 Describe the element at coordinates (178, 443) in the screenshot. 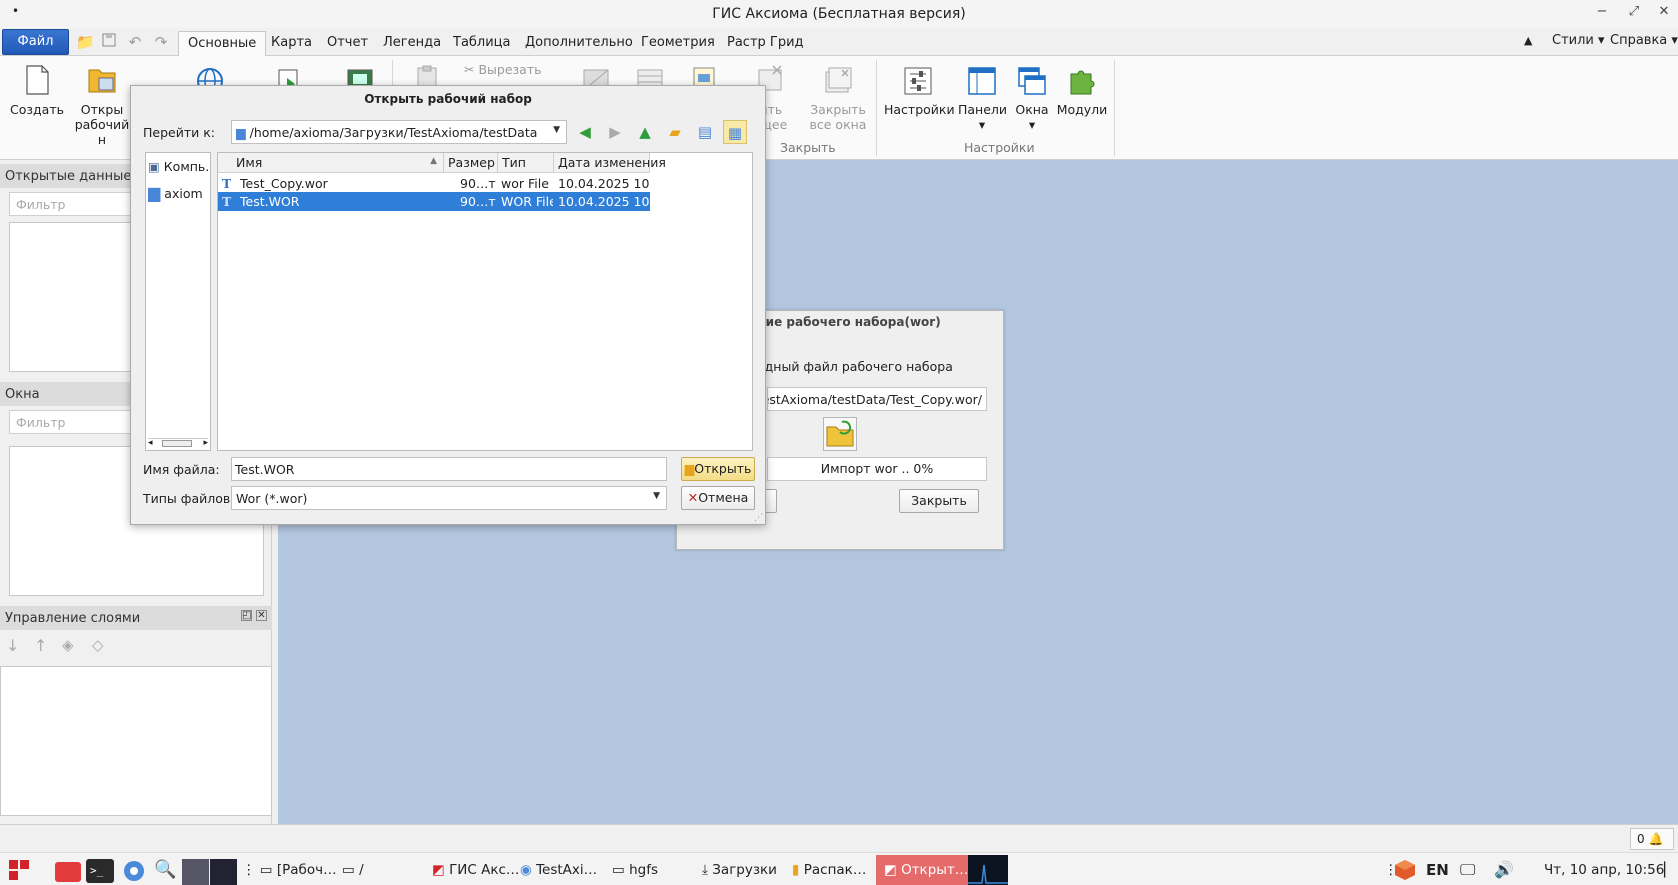

I see `sidebar-scrollbar: ◂ ▸` at that location.